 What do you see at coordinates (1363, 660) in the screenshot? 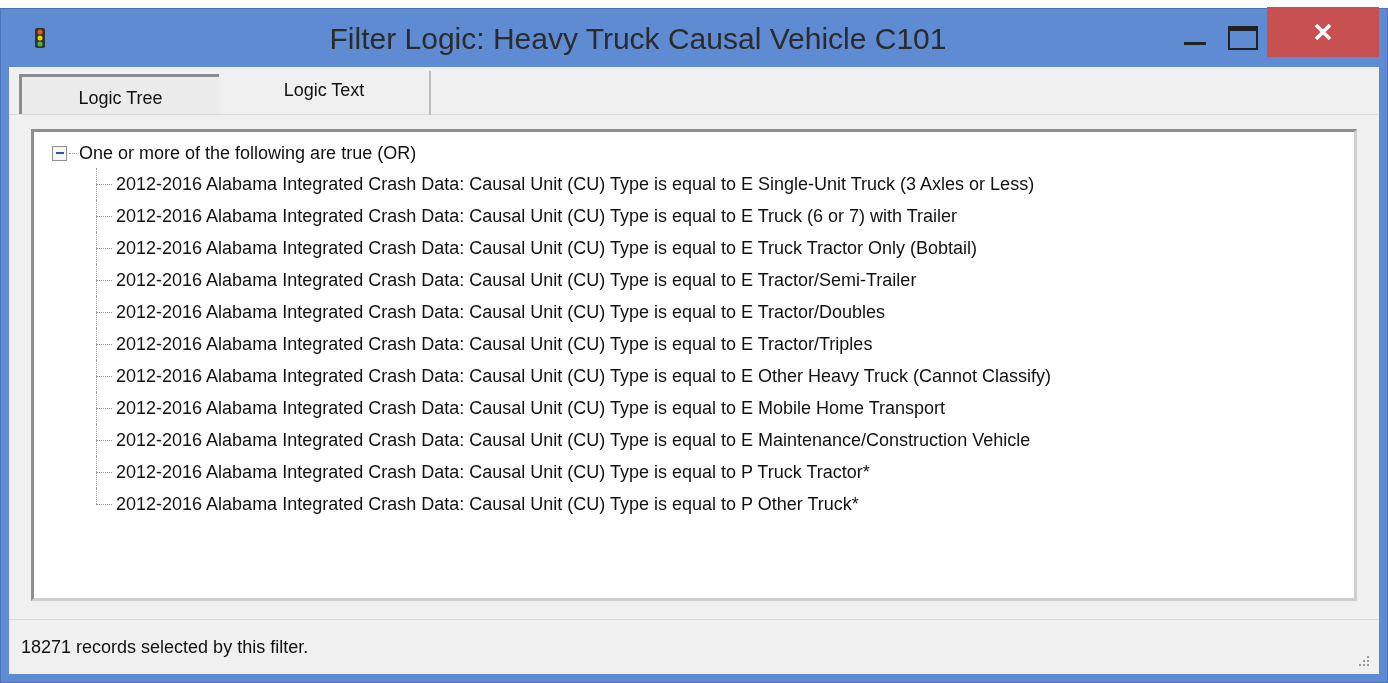
I see `resize-grip-icon` at bounding box center [1363, 660].